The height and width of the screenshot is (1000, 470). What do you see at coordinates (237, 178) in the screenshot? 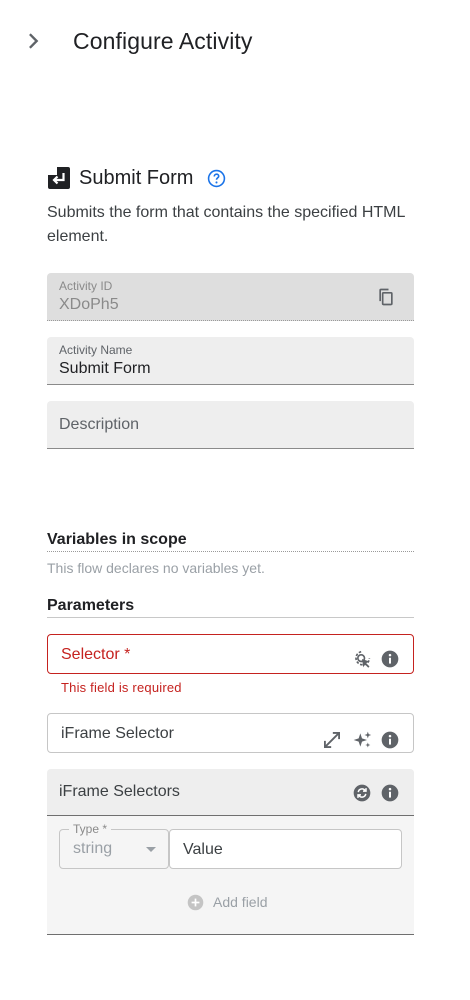
I see `activity-header: Submit Form` at bounding box center [237, 178].